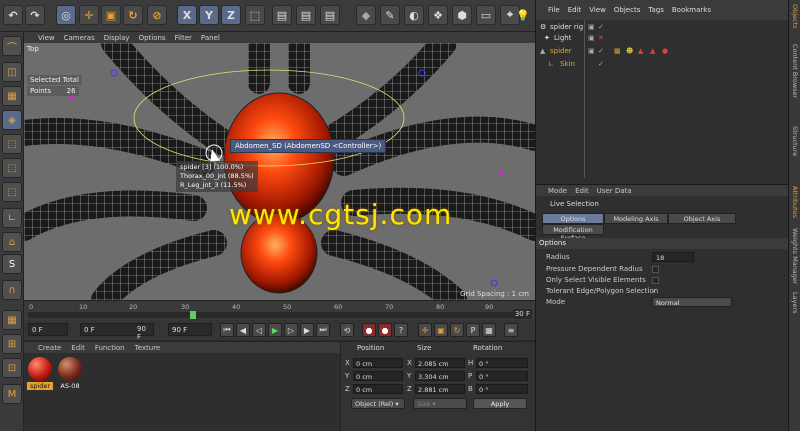 This screenshot has width=800, height=431. I want to click on render-picture-viewer-icon: ▤, so click(306, 15).